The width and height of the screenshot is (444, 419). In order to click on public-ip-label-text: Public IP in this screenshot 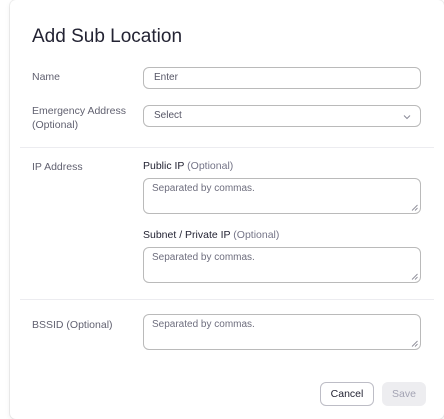, I will do `click(164, 166)`.